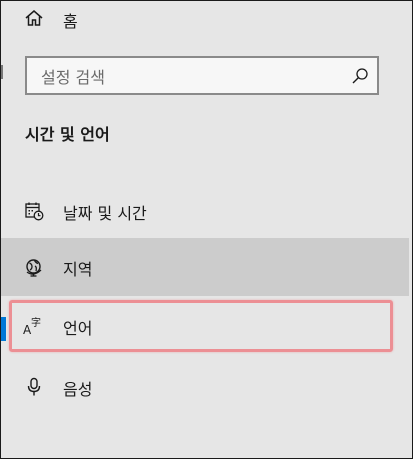  I want to click on nav-home-label: 홈, so click(70, 21).